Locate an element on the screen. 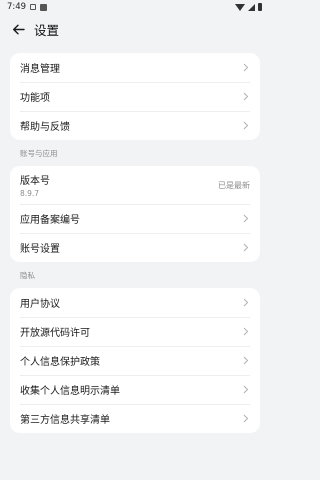 The height and width of the screenshot is (480, 320). row-label: 用户协议 is located at coordinates (40, 304).